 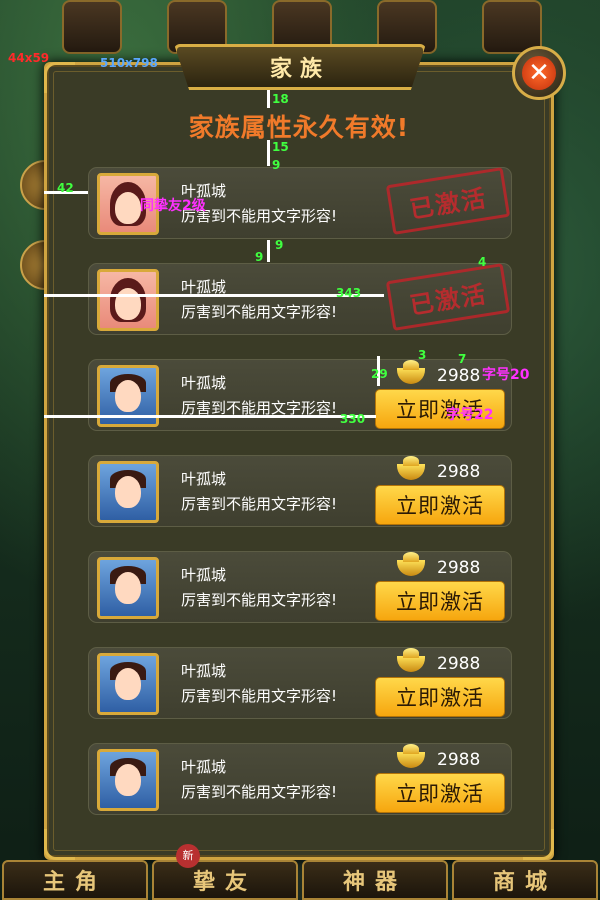 I want to click on annotation-measure: 29, so click(x=379, y=374).